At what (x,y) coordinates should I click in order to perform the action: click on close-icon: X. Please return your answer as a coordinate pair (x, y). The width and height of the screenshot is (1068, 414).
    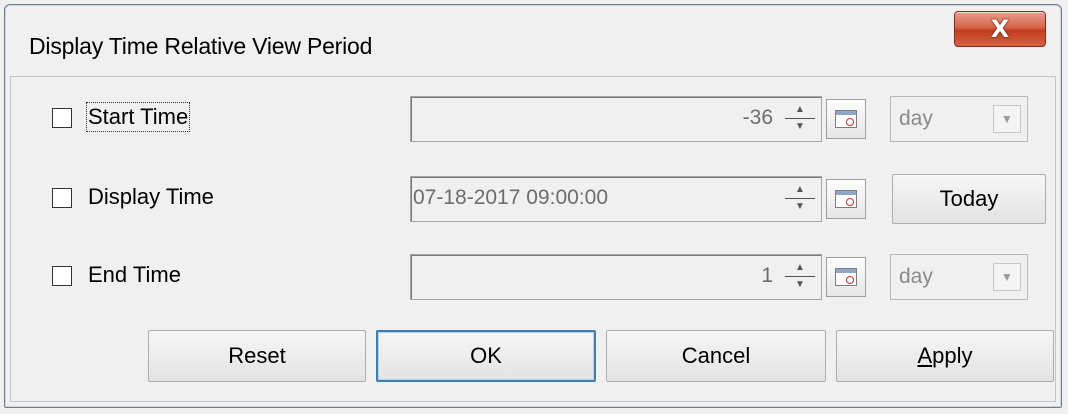
    Looking at the image, I should click on (1000, 29).